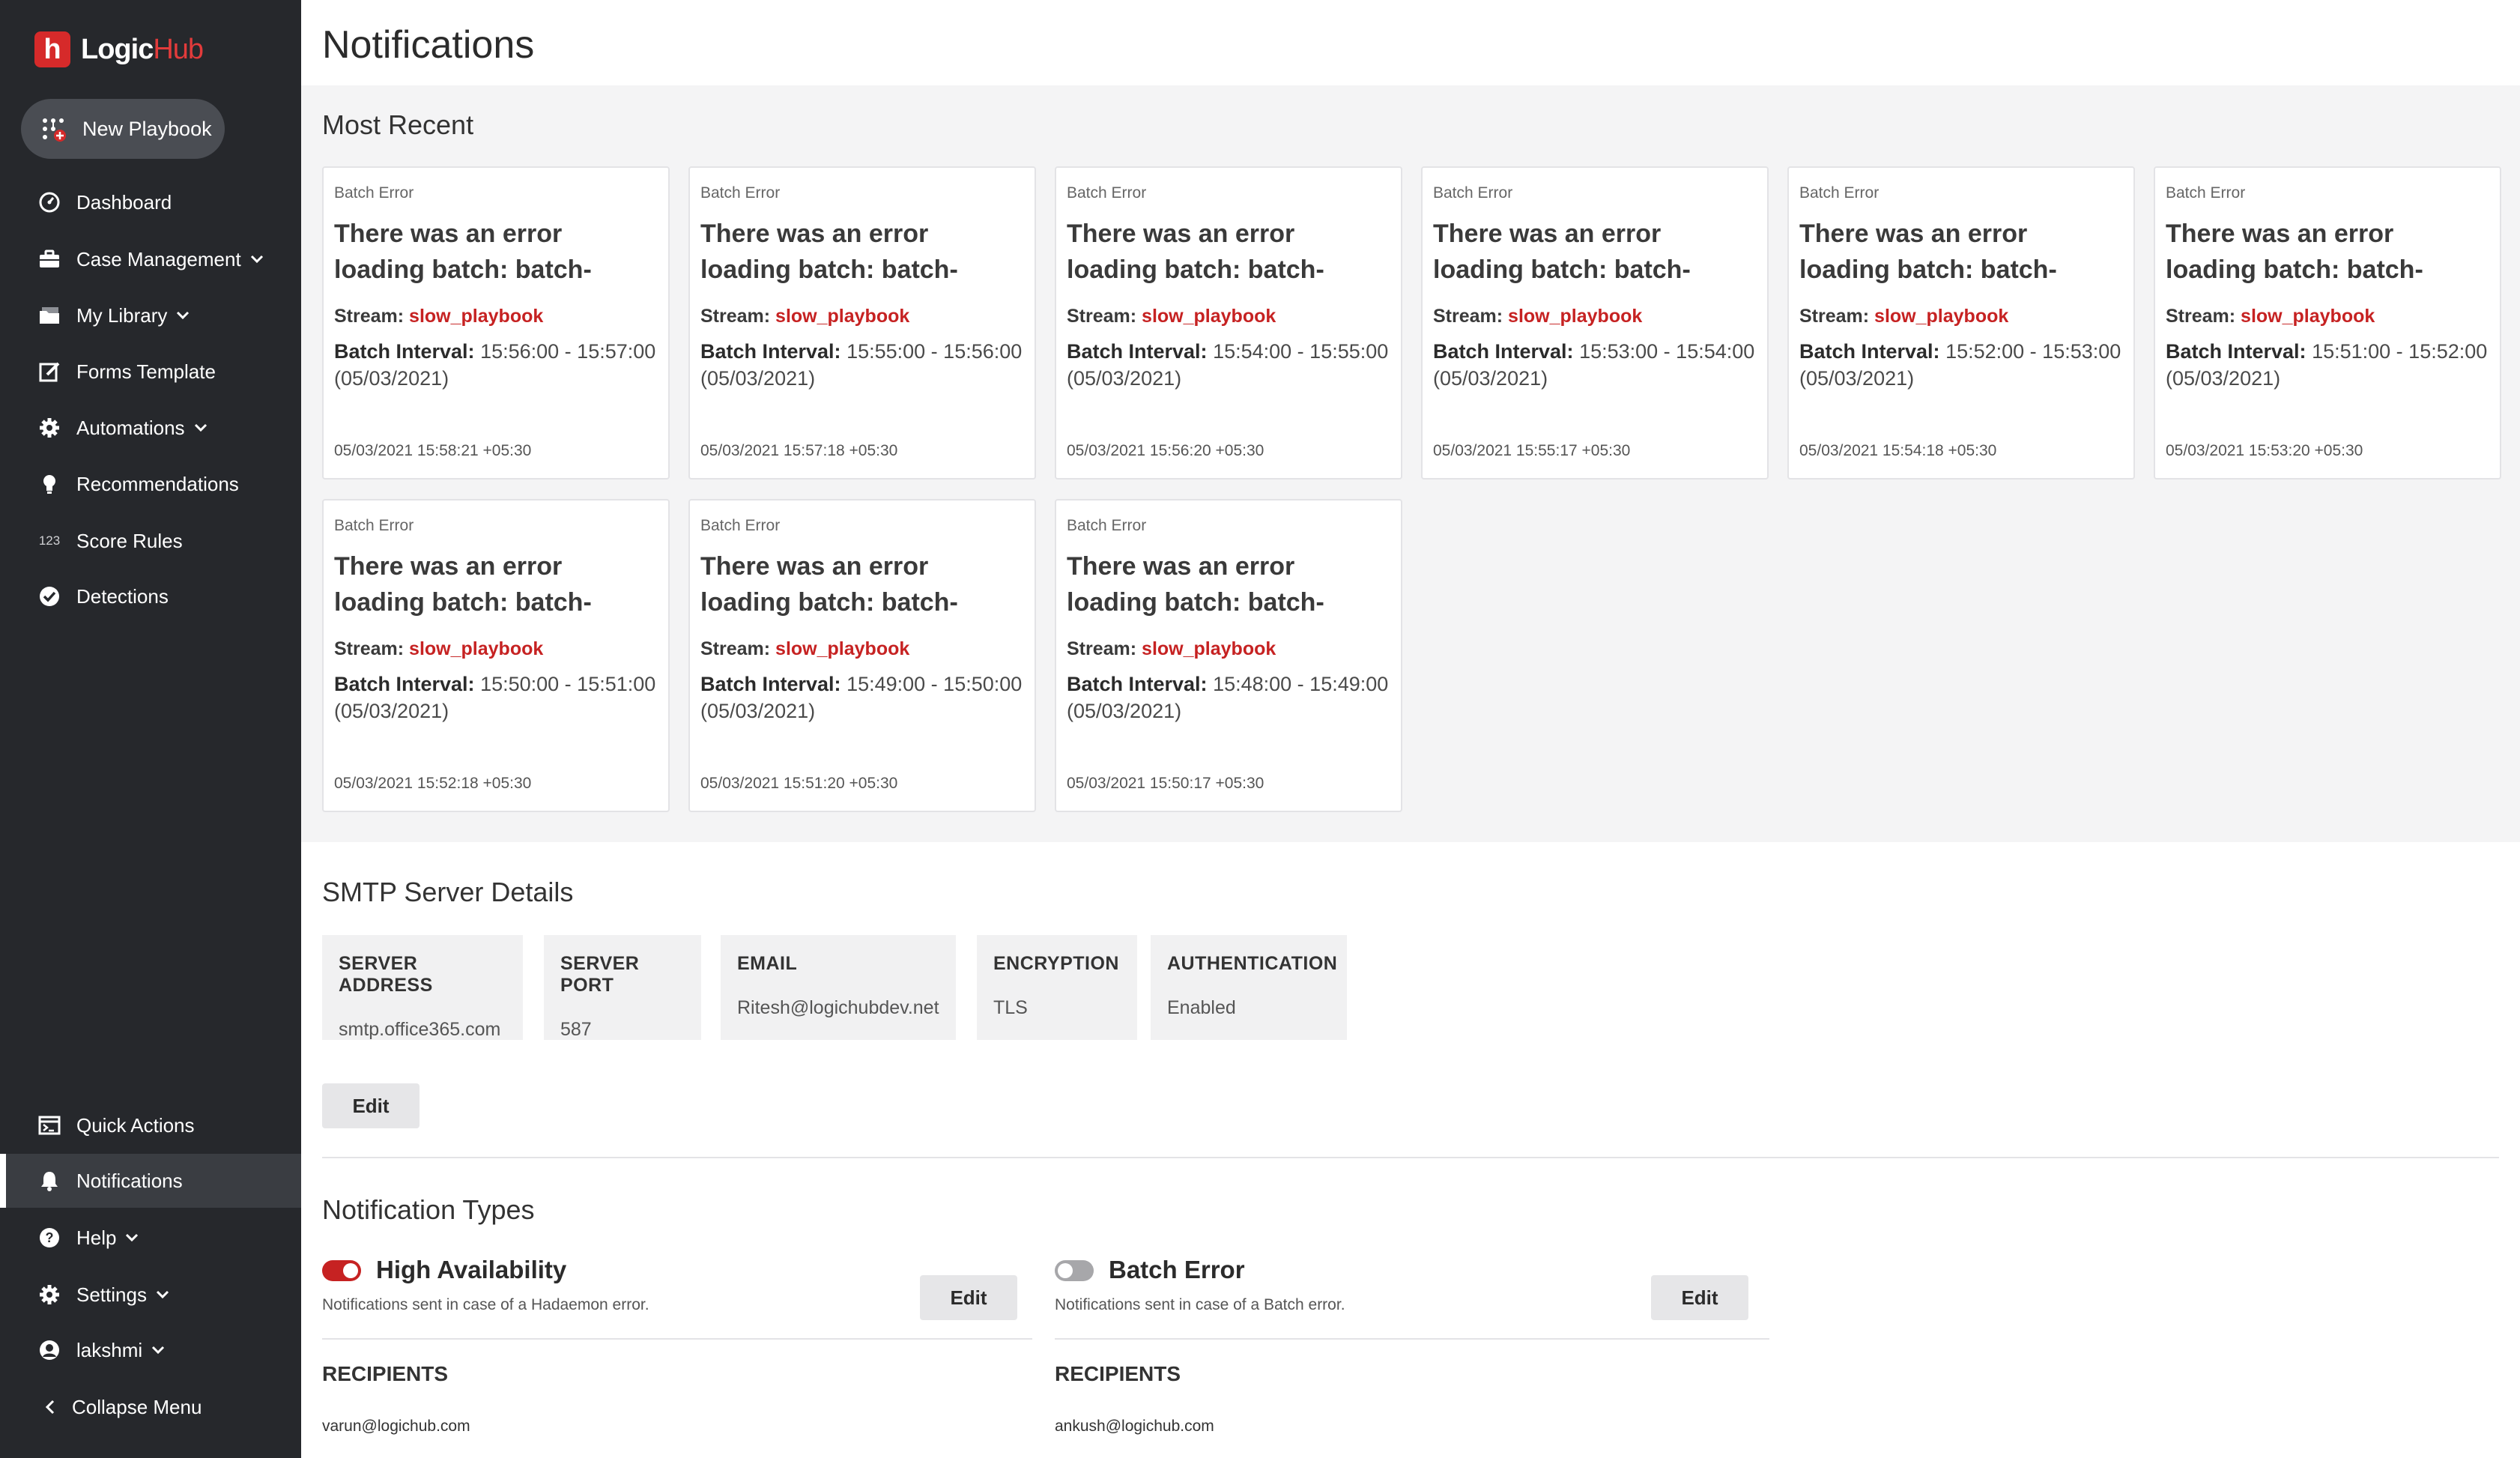 This screenshot has height=1458, width=2520. I want to click on high-availability-edit-button: Edit, so click(968, 1297).